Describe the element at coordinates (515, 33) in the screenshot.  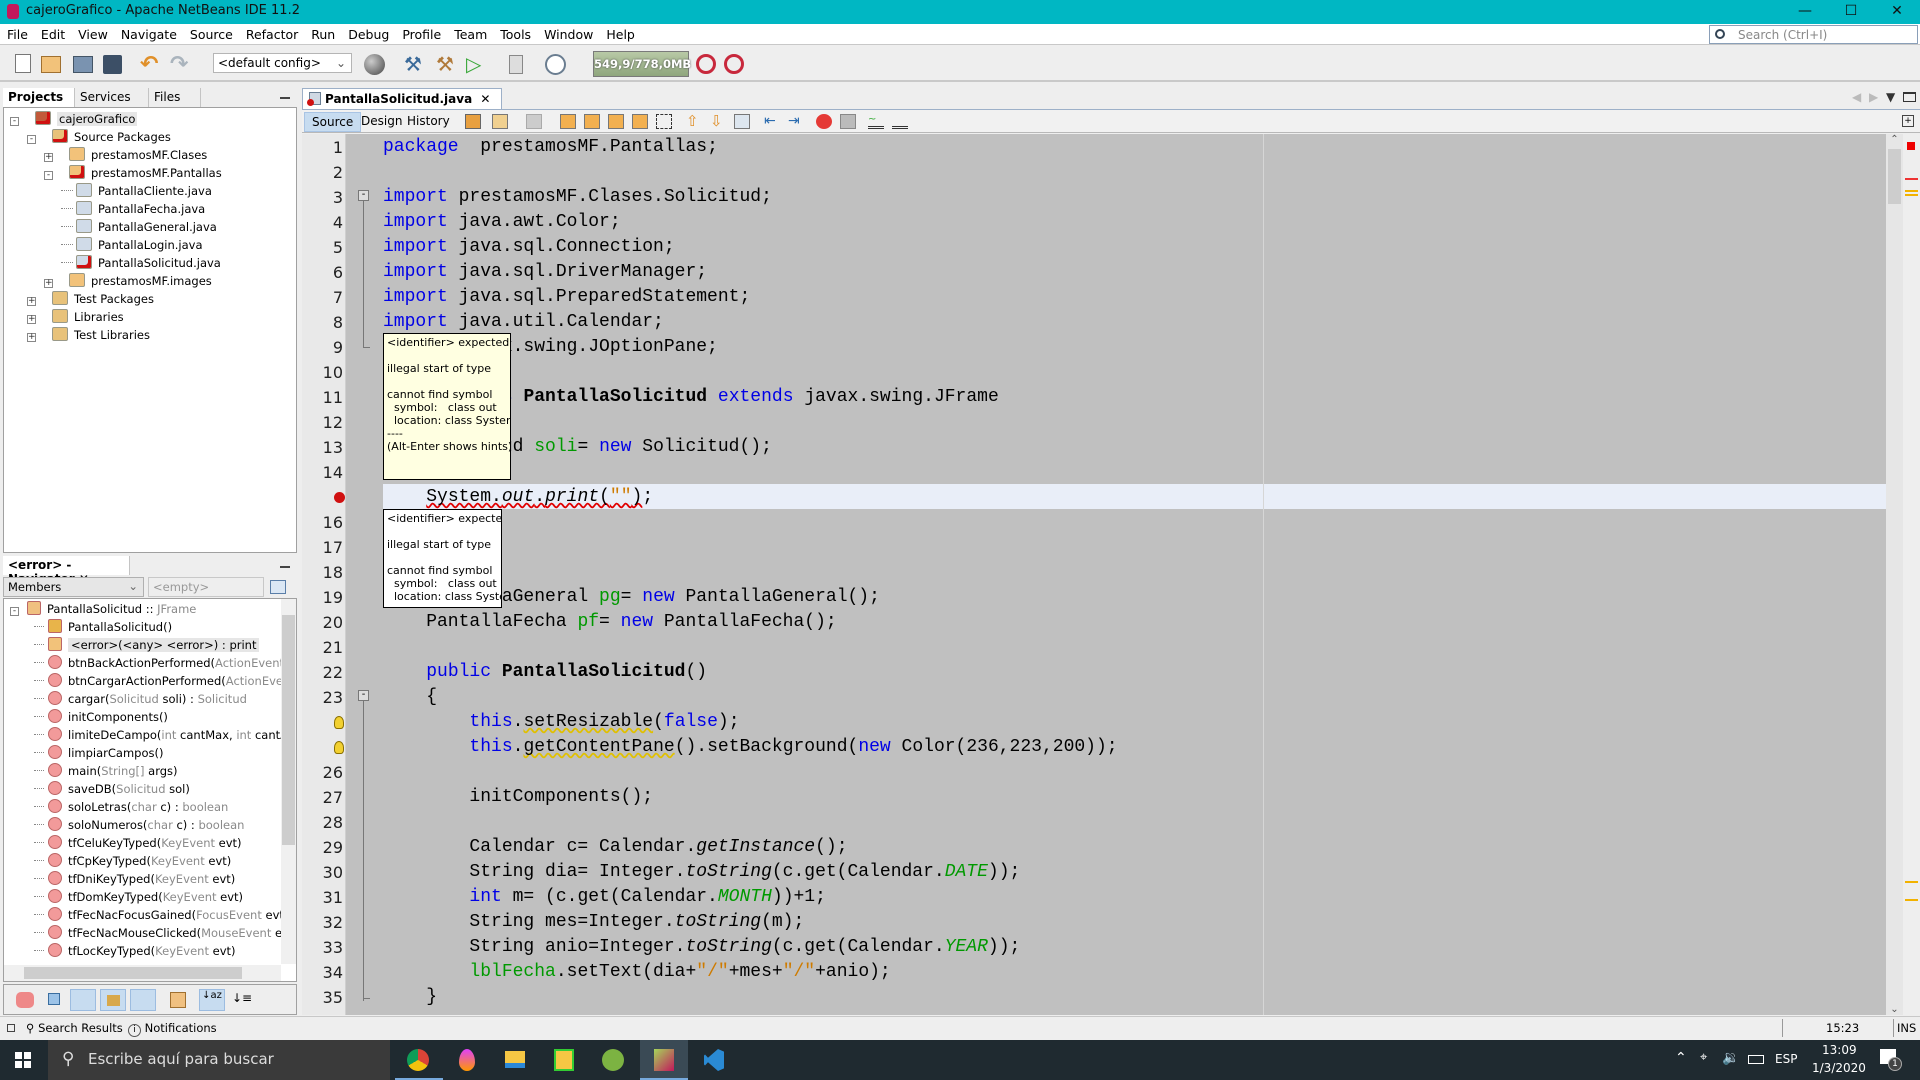
I see `menu-tools: Tools` at that location.